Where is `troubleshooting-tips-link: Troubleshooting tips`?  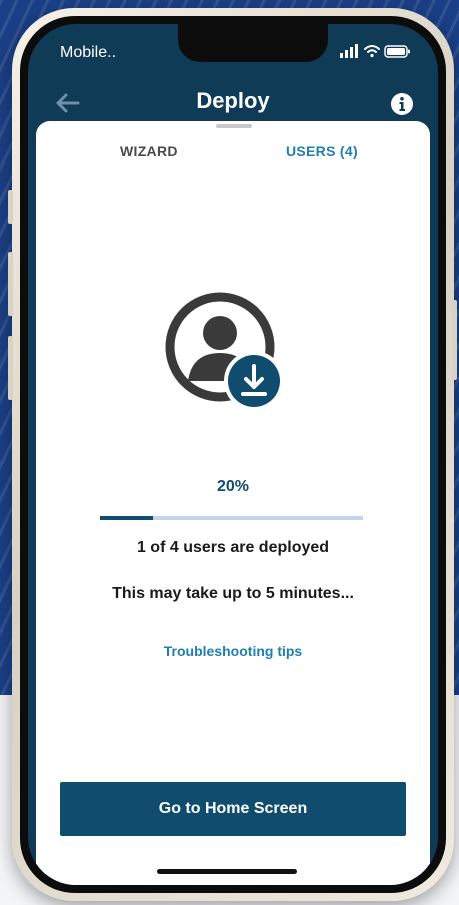 troubleshooting-tips-link: Troubleshooting tips is located at coordinates (233, 651).